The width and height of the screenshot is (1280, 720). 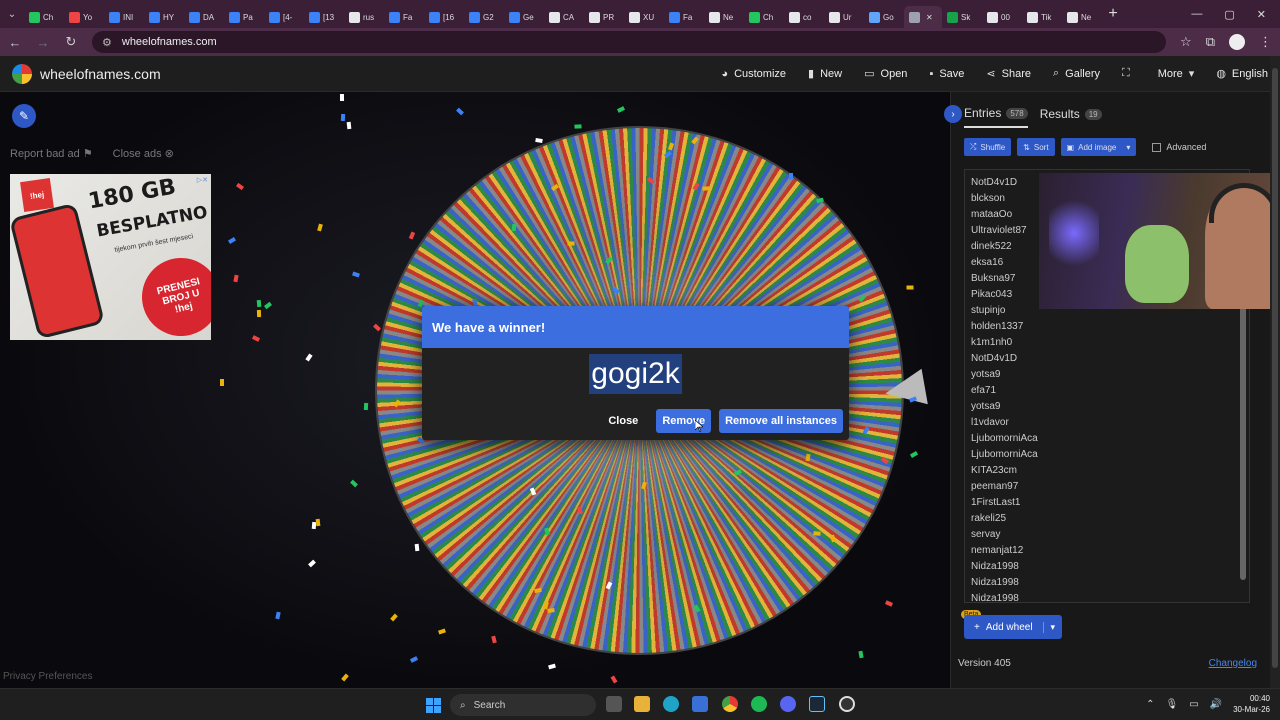 What do you see at coordinates (1242, 74) in the screenshot?
I see `menu-language: ◍ English` at bounding box center [1242, 74].